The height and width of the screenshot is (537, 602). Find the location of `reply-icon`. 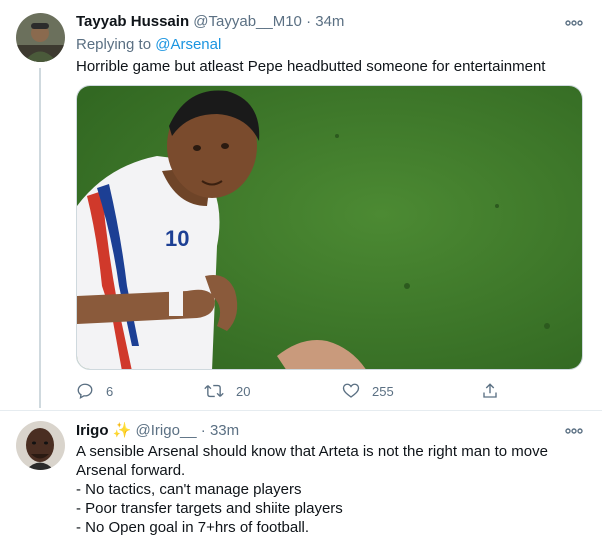

reply-icon is located at coordinates (85, 391).